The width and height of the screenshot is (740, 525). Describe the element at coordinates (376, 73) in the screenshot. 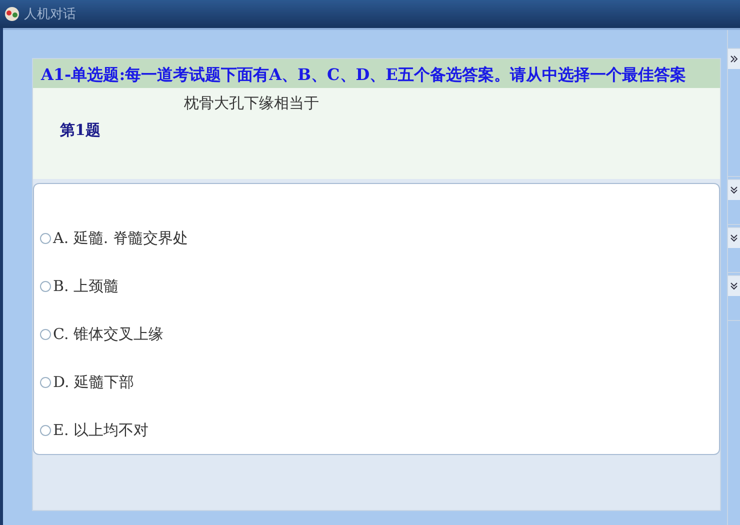

I see `section-heading: A1-单选题:每一道考试题下面有A、B、C、D、E五个备选答案。请从中选择一个最佳答案` at that location.